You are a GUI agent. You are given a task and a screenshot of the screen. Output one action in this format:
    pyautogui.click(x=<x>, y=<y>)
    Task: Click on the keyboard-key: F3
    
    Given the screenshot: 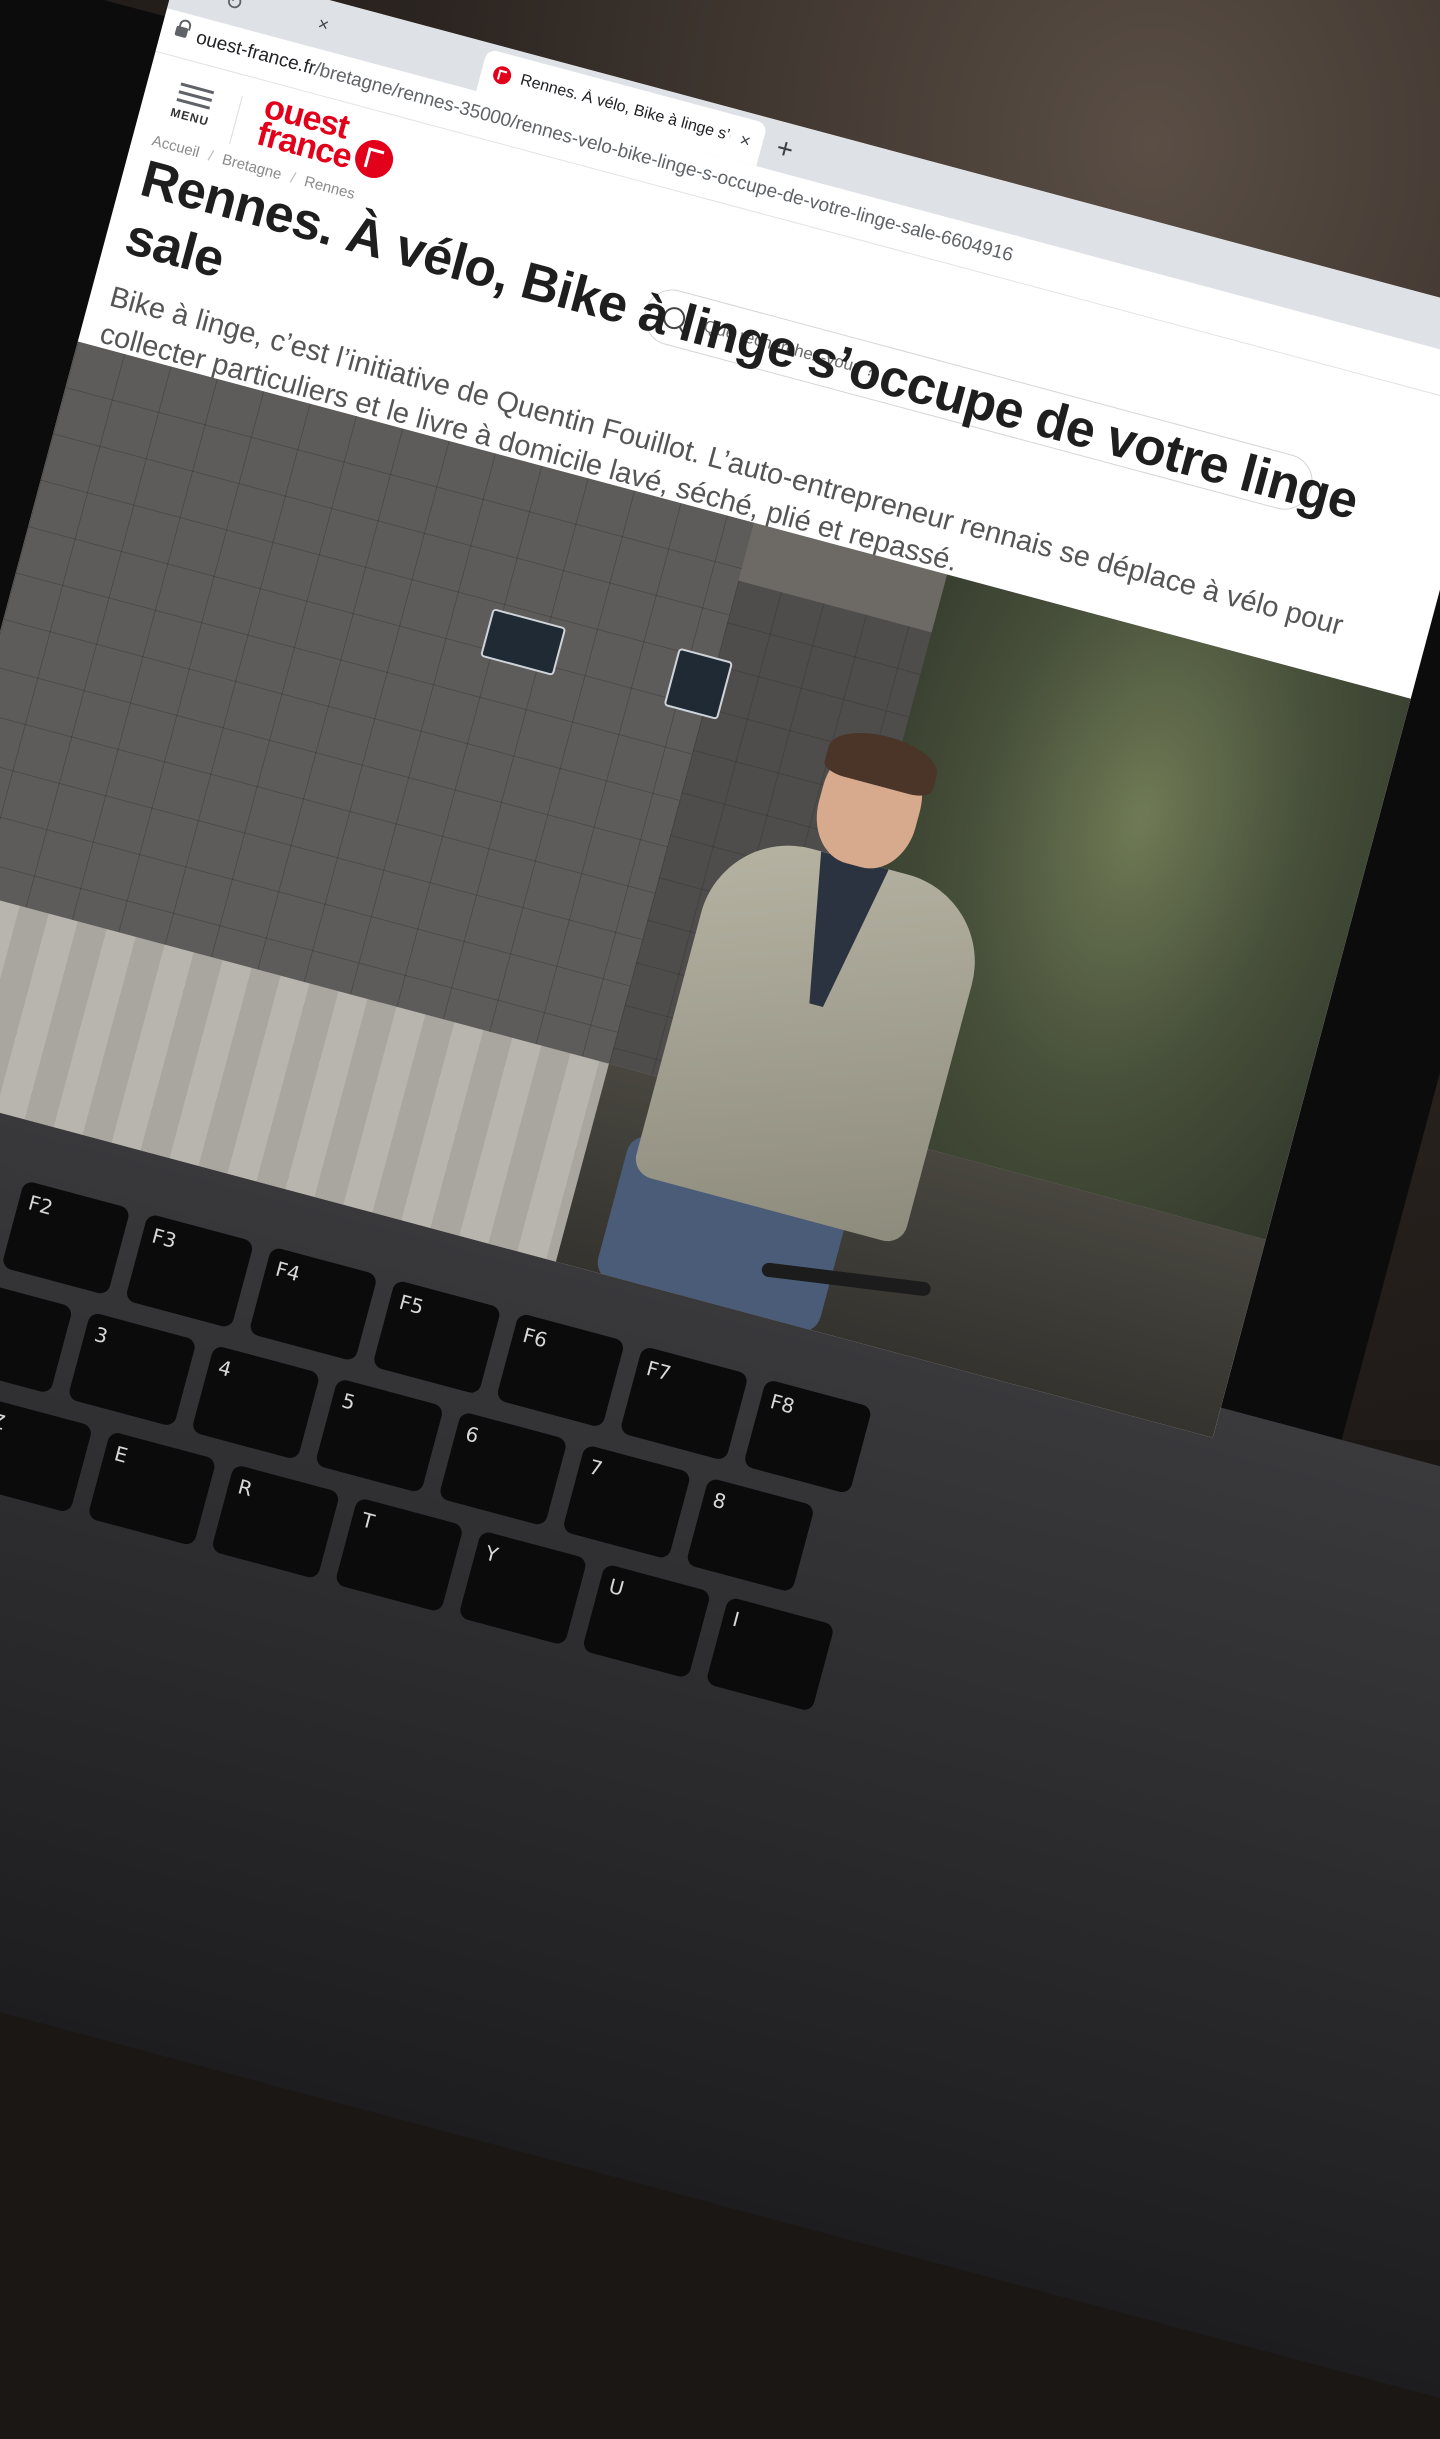 What is the action you would take?
    pyautogui.click(x=189, y=1271)
    